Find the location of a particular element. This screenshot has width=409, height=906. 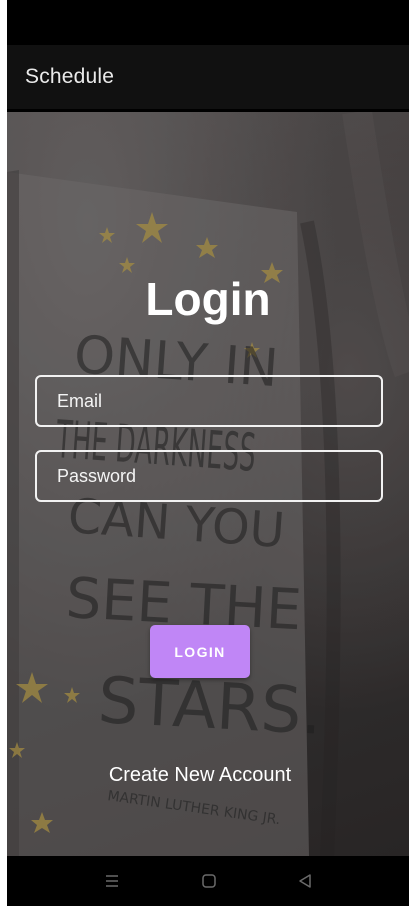

home-icon is located at coordinates (209, 881).